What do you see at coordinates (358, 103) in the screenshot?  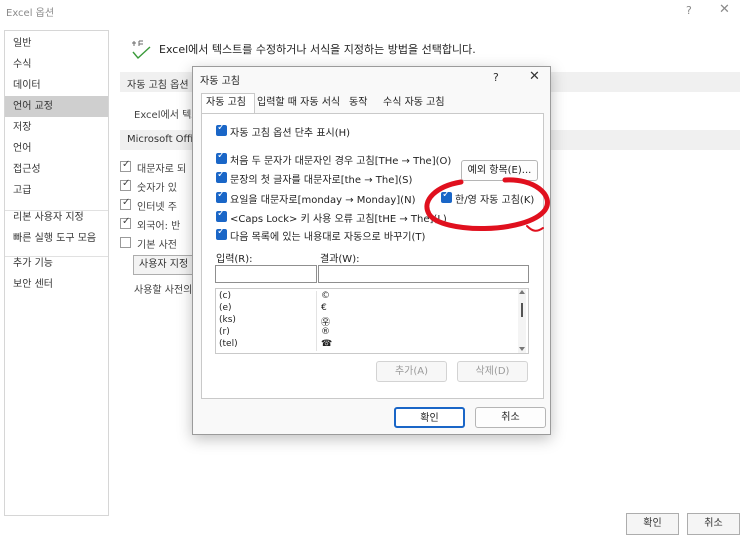 I see `tab-actions: 동작` at bounding box center [358, 103].